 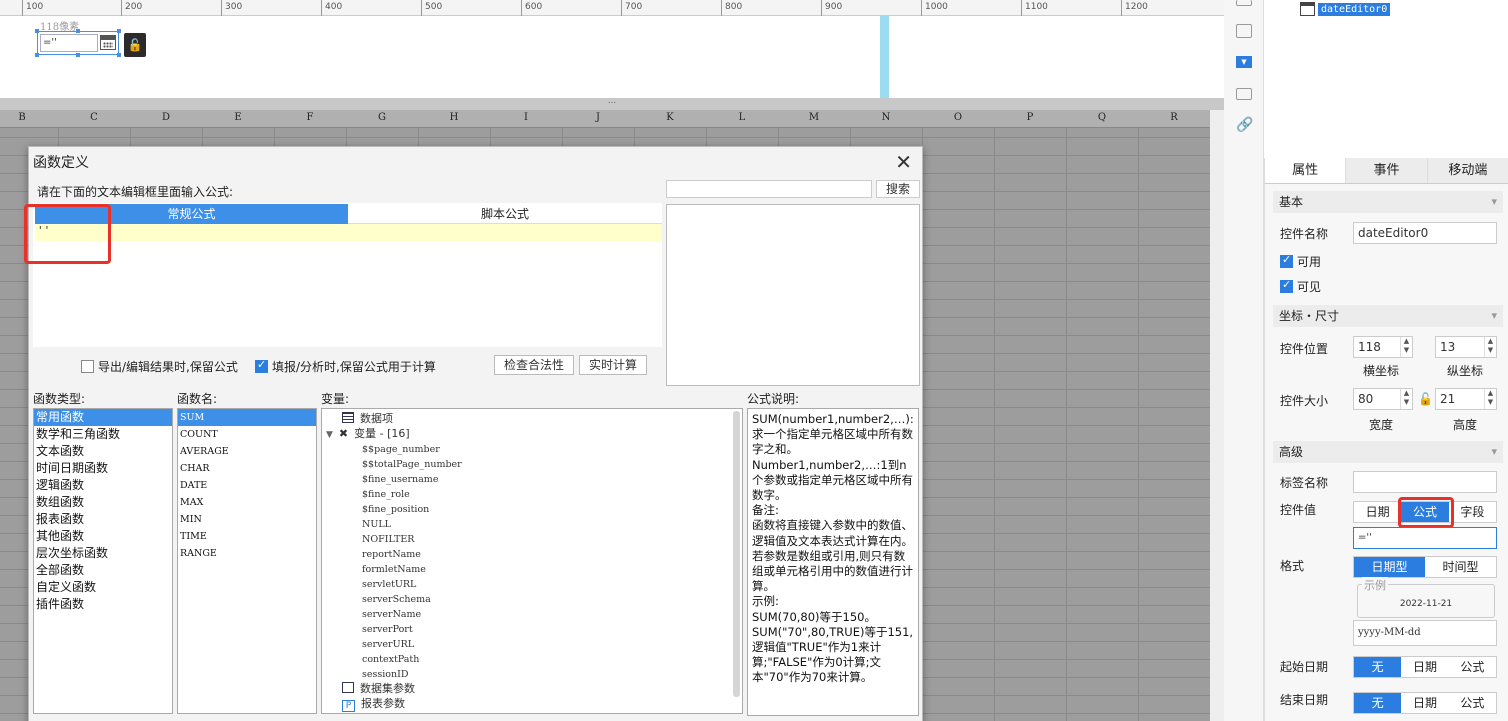 What do you see at coordinates (108, 42) in the screenshot?
I see `calendar-icon` at bounding box center [108, 42].